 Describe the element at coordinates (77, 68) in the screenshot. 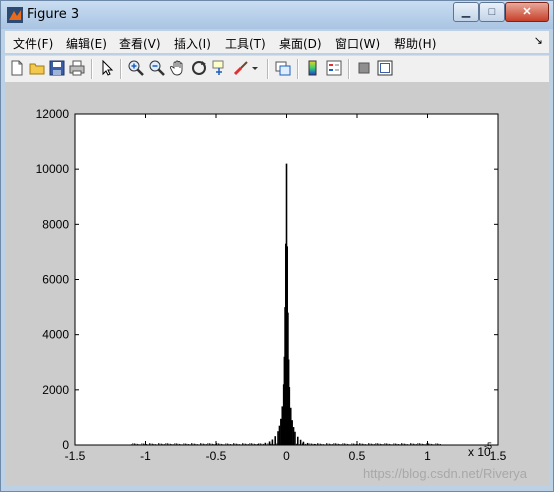

I see `print-icon` at that location.